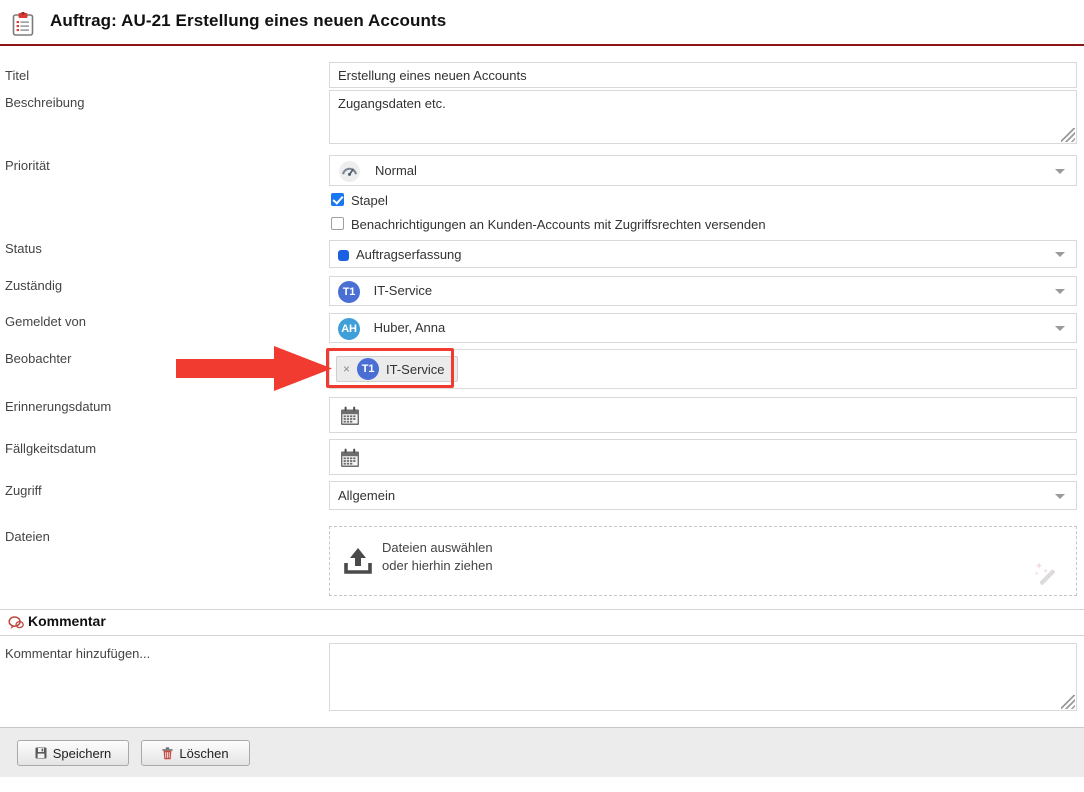 This screenshot has width=1084, height=792. I want to click on erinnerungsdatum-input, so click(703, 415).